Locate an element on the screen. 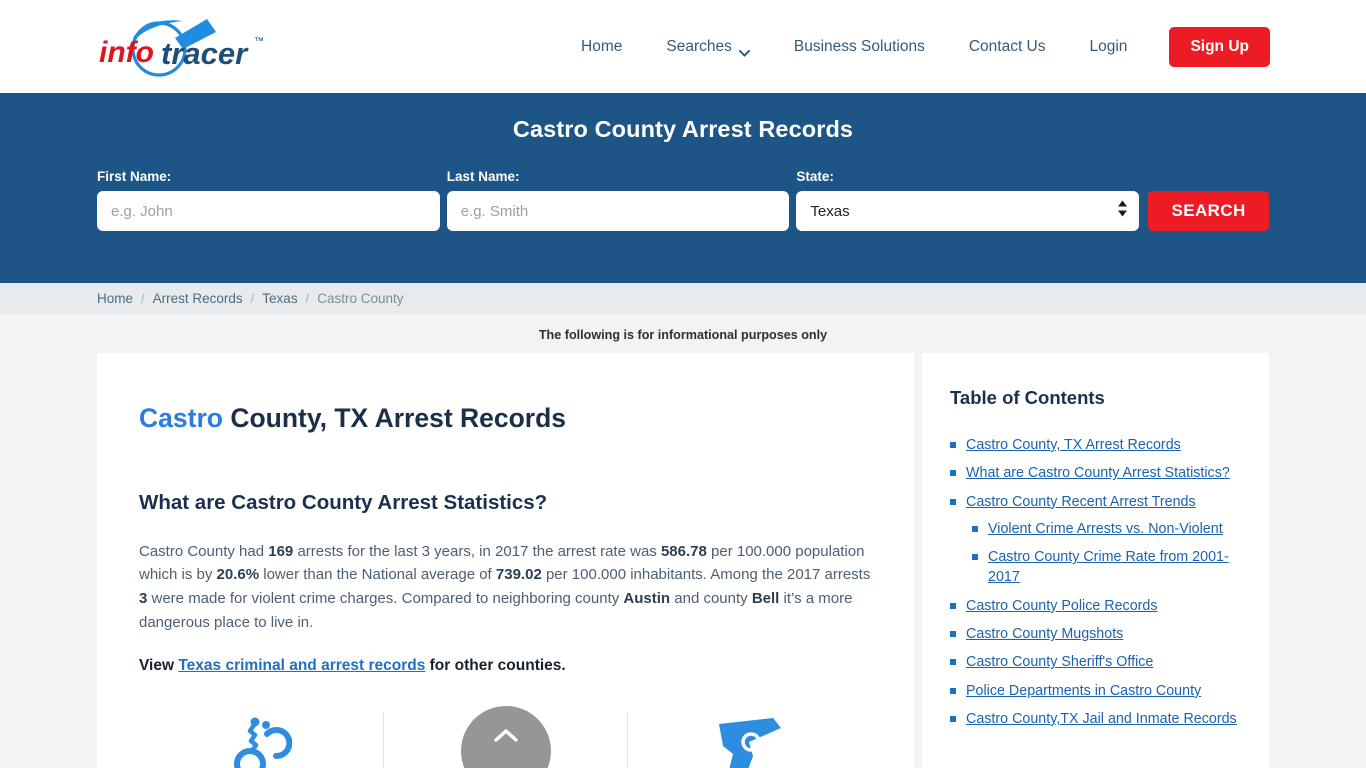 The width and height of the screenshot is (1366, 768). breadcrumb-item-texas: Texas is located at coordinates (279, 298).